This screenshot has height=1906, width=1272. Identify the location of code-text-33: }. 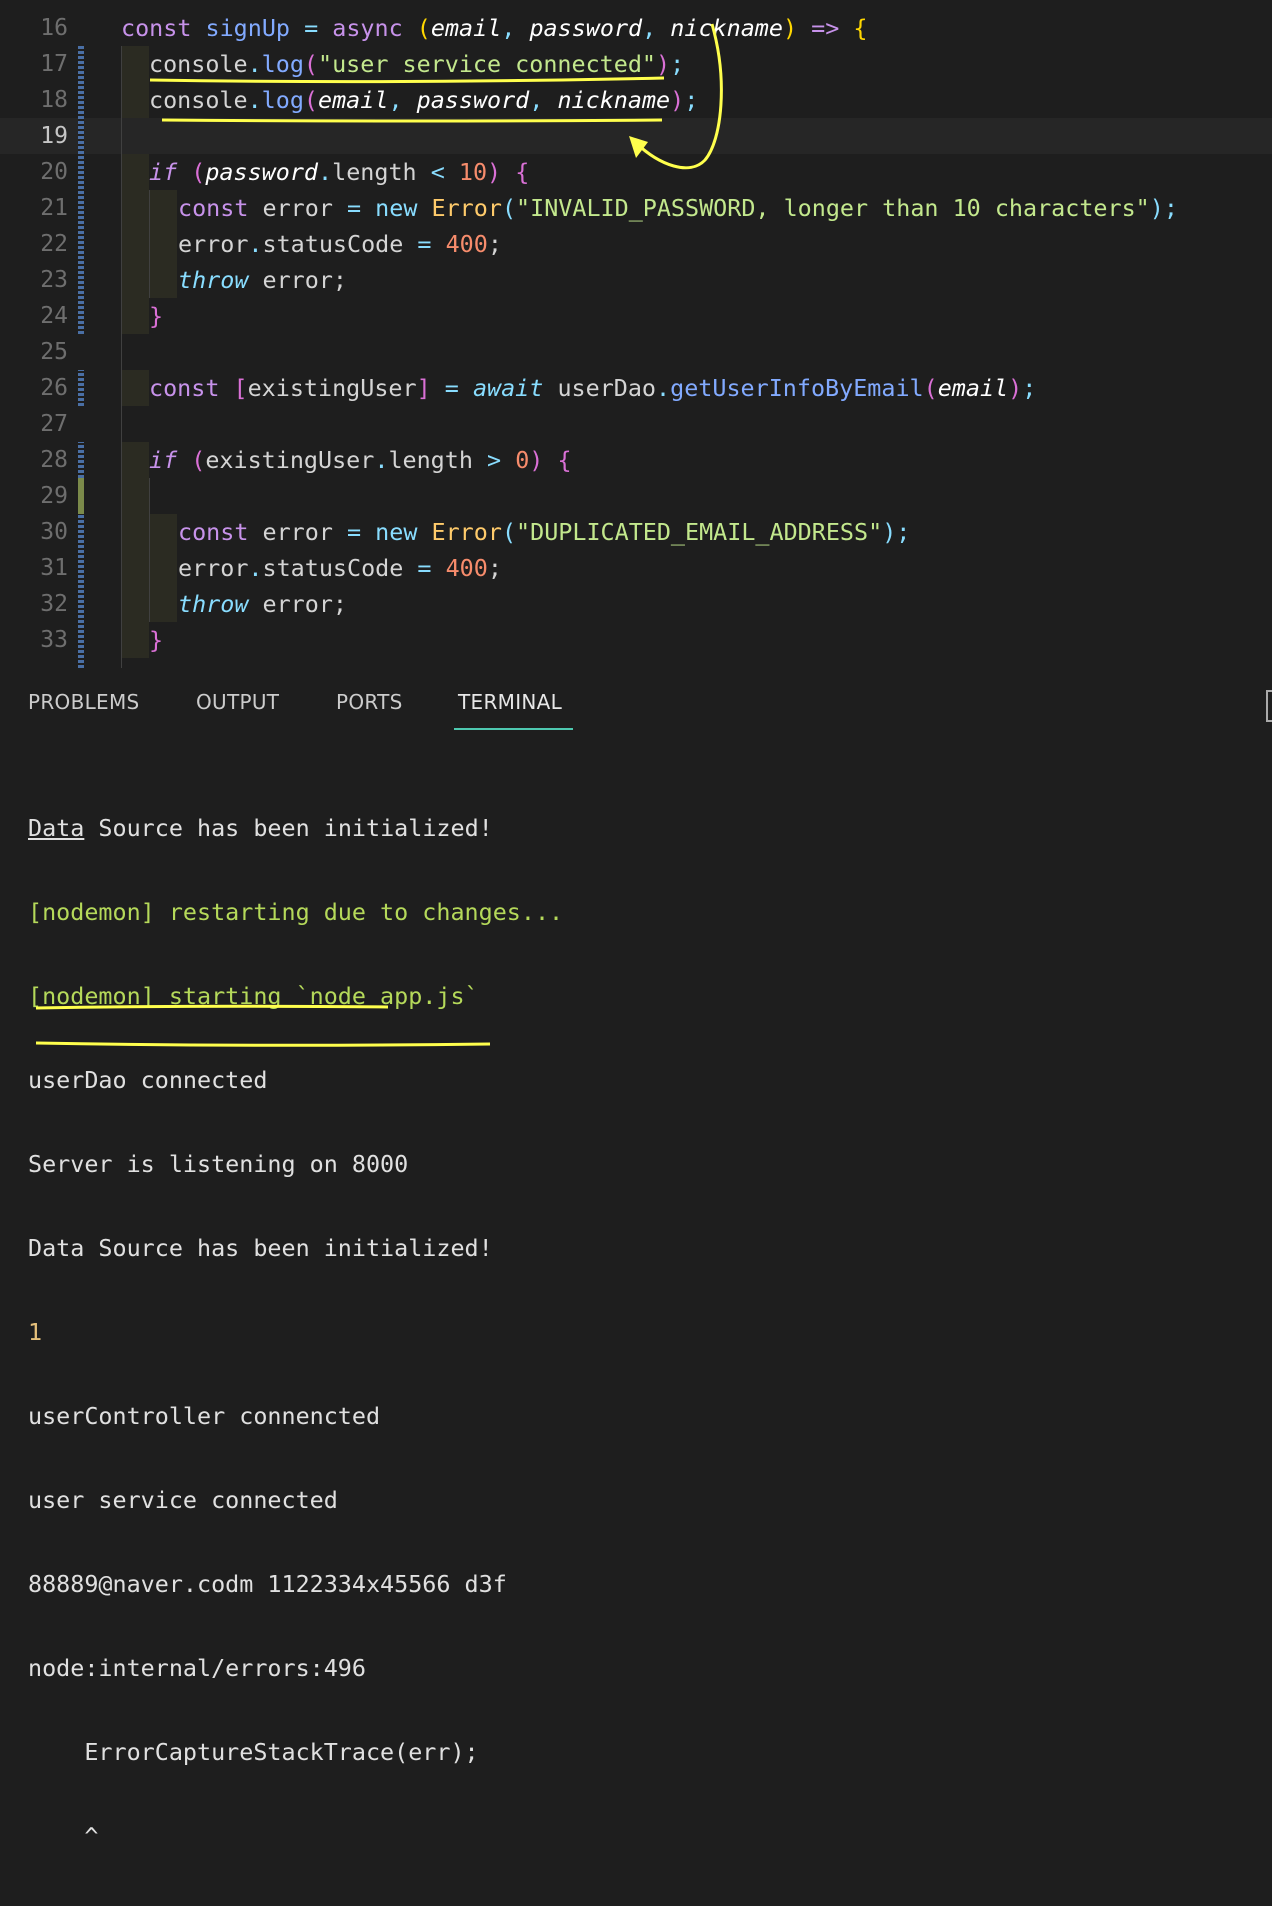
(156, 640).